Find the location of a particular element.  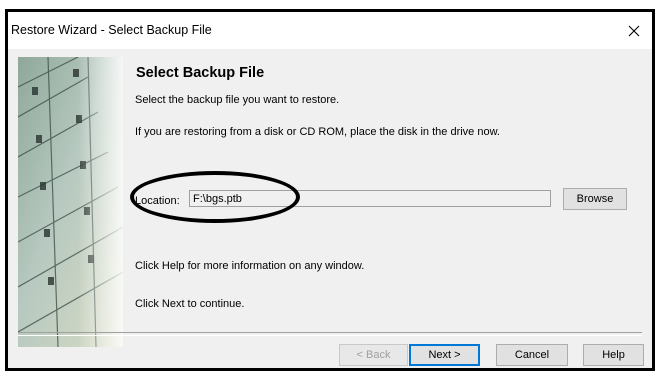

next-button: Next > is located at coordinates (444, 355).